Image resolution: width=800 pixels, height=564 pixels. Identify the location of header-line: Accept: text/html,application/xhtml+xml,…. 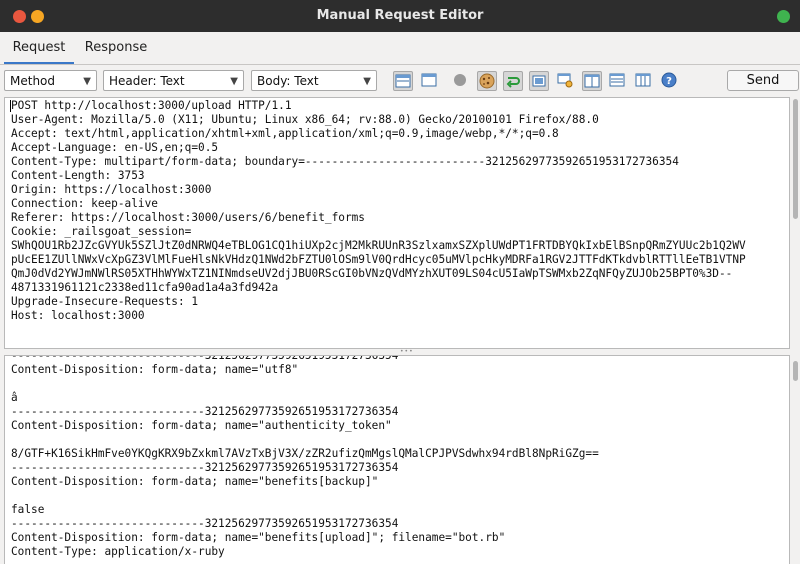
(285, 133).